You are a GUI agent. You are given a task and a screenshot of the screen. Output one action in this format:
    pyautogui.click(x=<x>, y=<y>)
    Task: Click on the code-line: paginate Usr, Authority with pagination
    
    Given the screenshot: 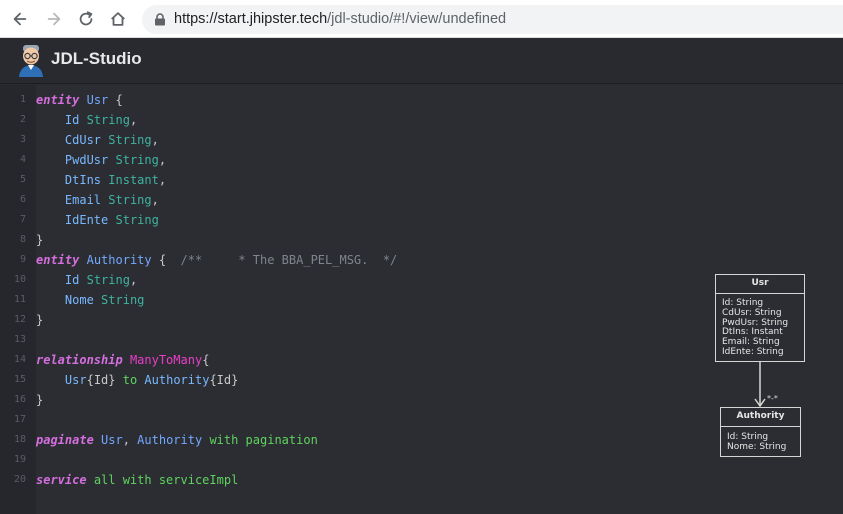 What is the action you would take?
    pyautogui.click(x=177, y=440)
    